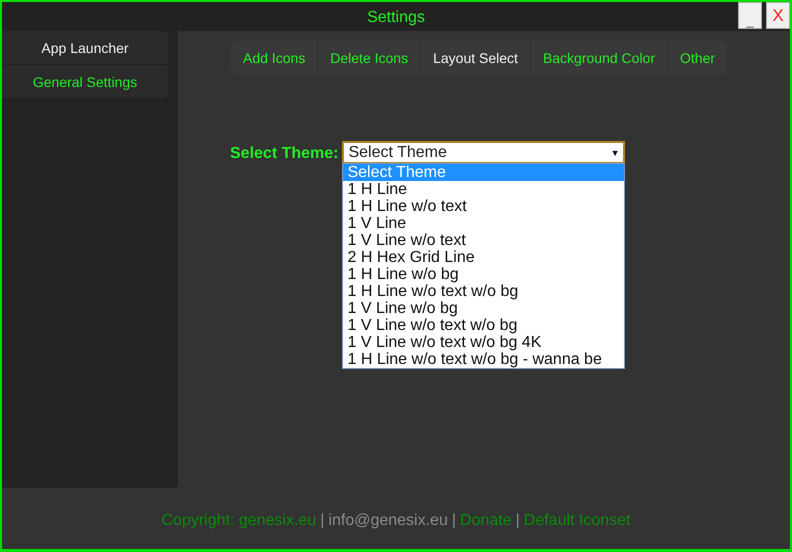 The width and height of the screenshot is (792, 552). I want to click on minimize-button: _, so click(750, 15).